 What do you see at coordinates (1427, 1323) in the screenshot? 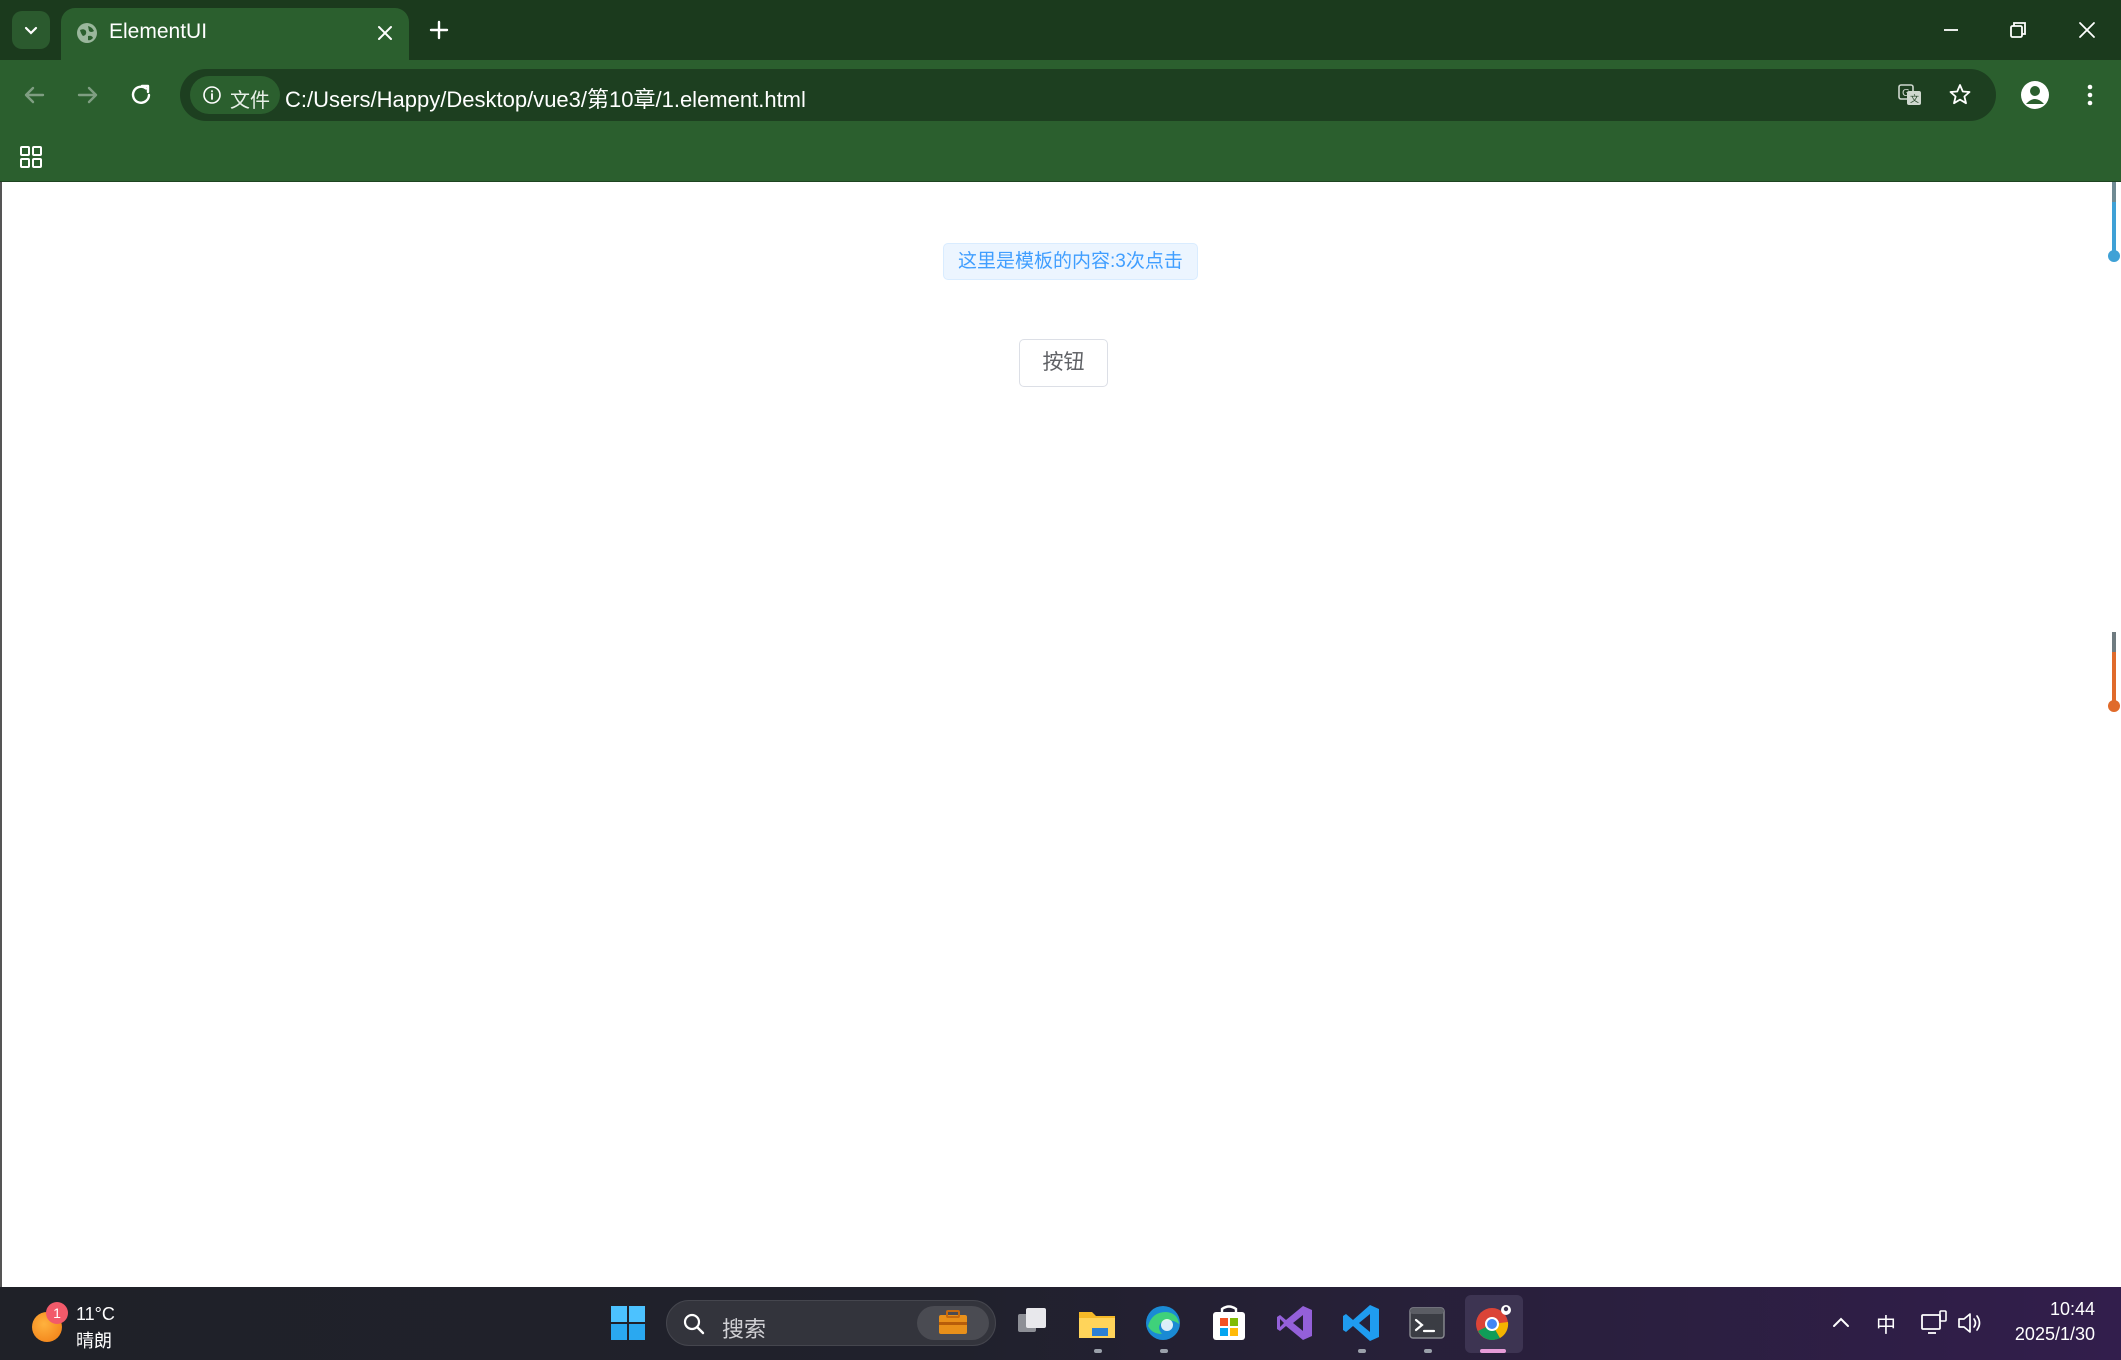
I see `terminal-icon` at bounding box center [1427, 1323].